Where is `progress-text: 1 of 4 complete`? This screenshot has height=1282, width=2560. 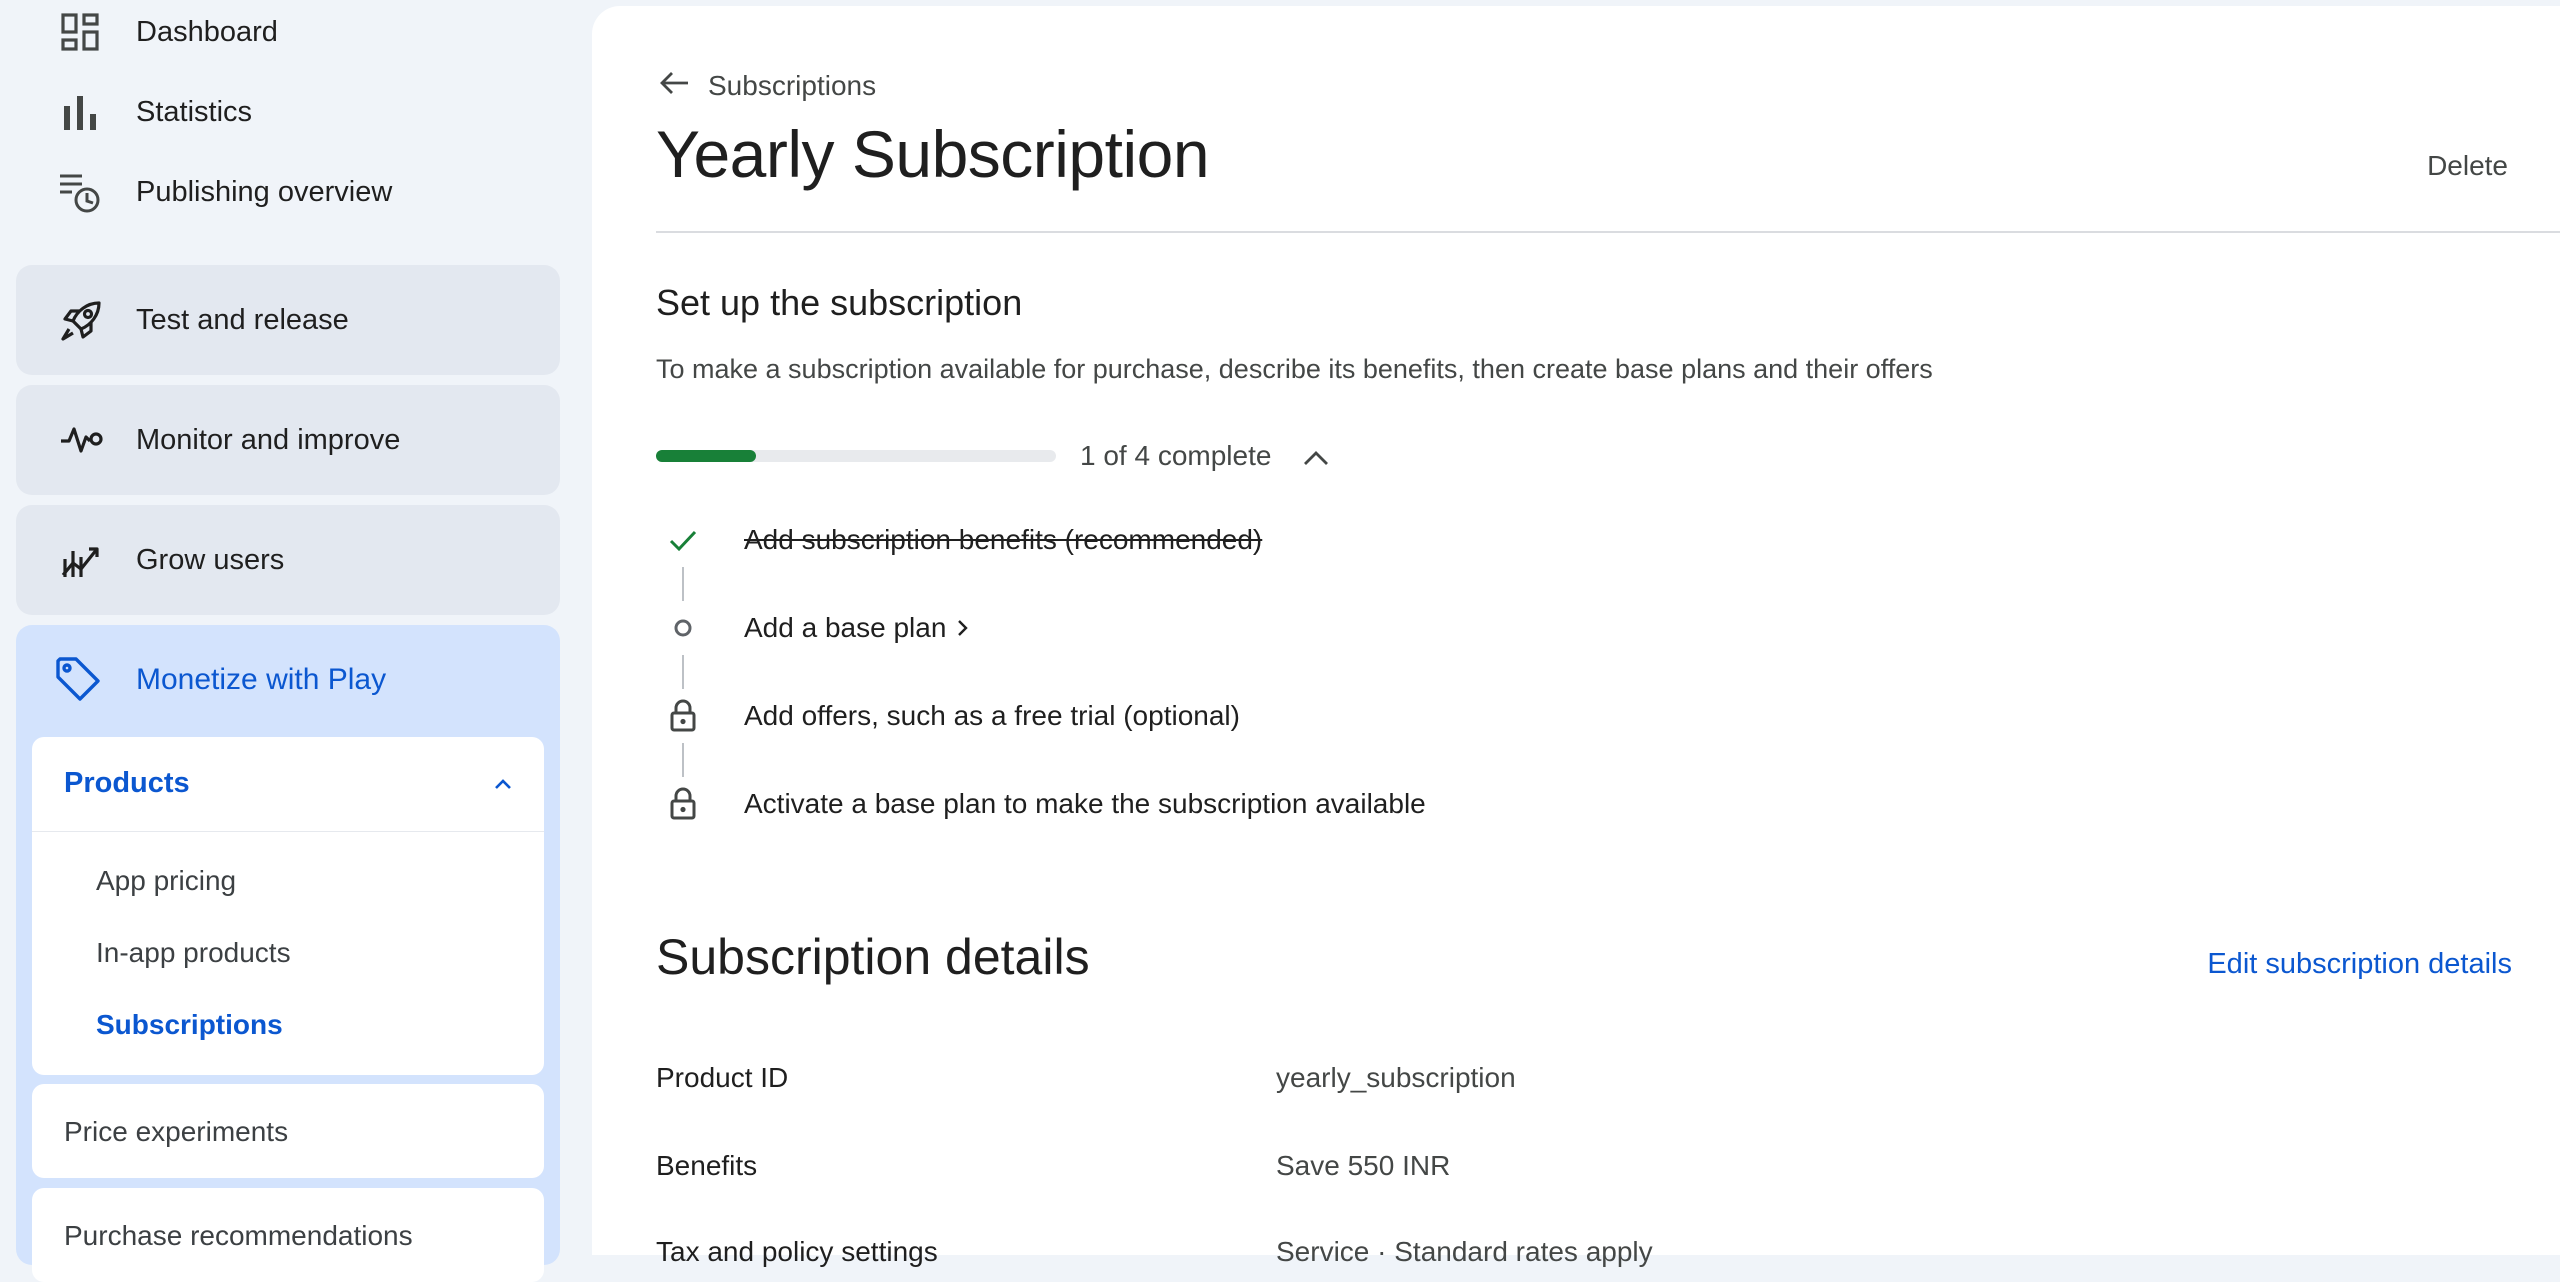 progress-text: 1 of 4 complete is located at coordinates (1176, 455).